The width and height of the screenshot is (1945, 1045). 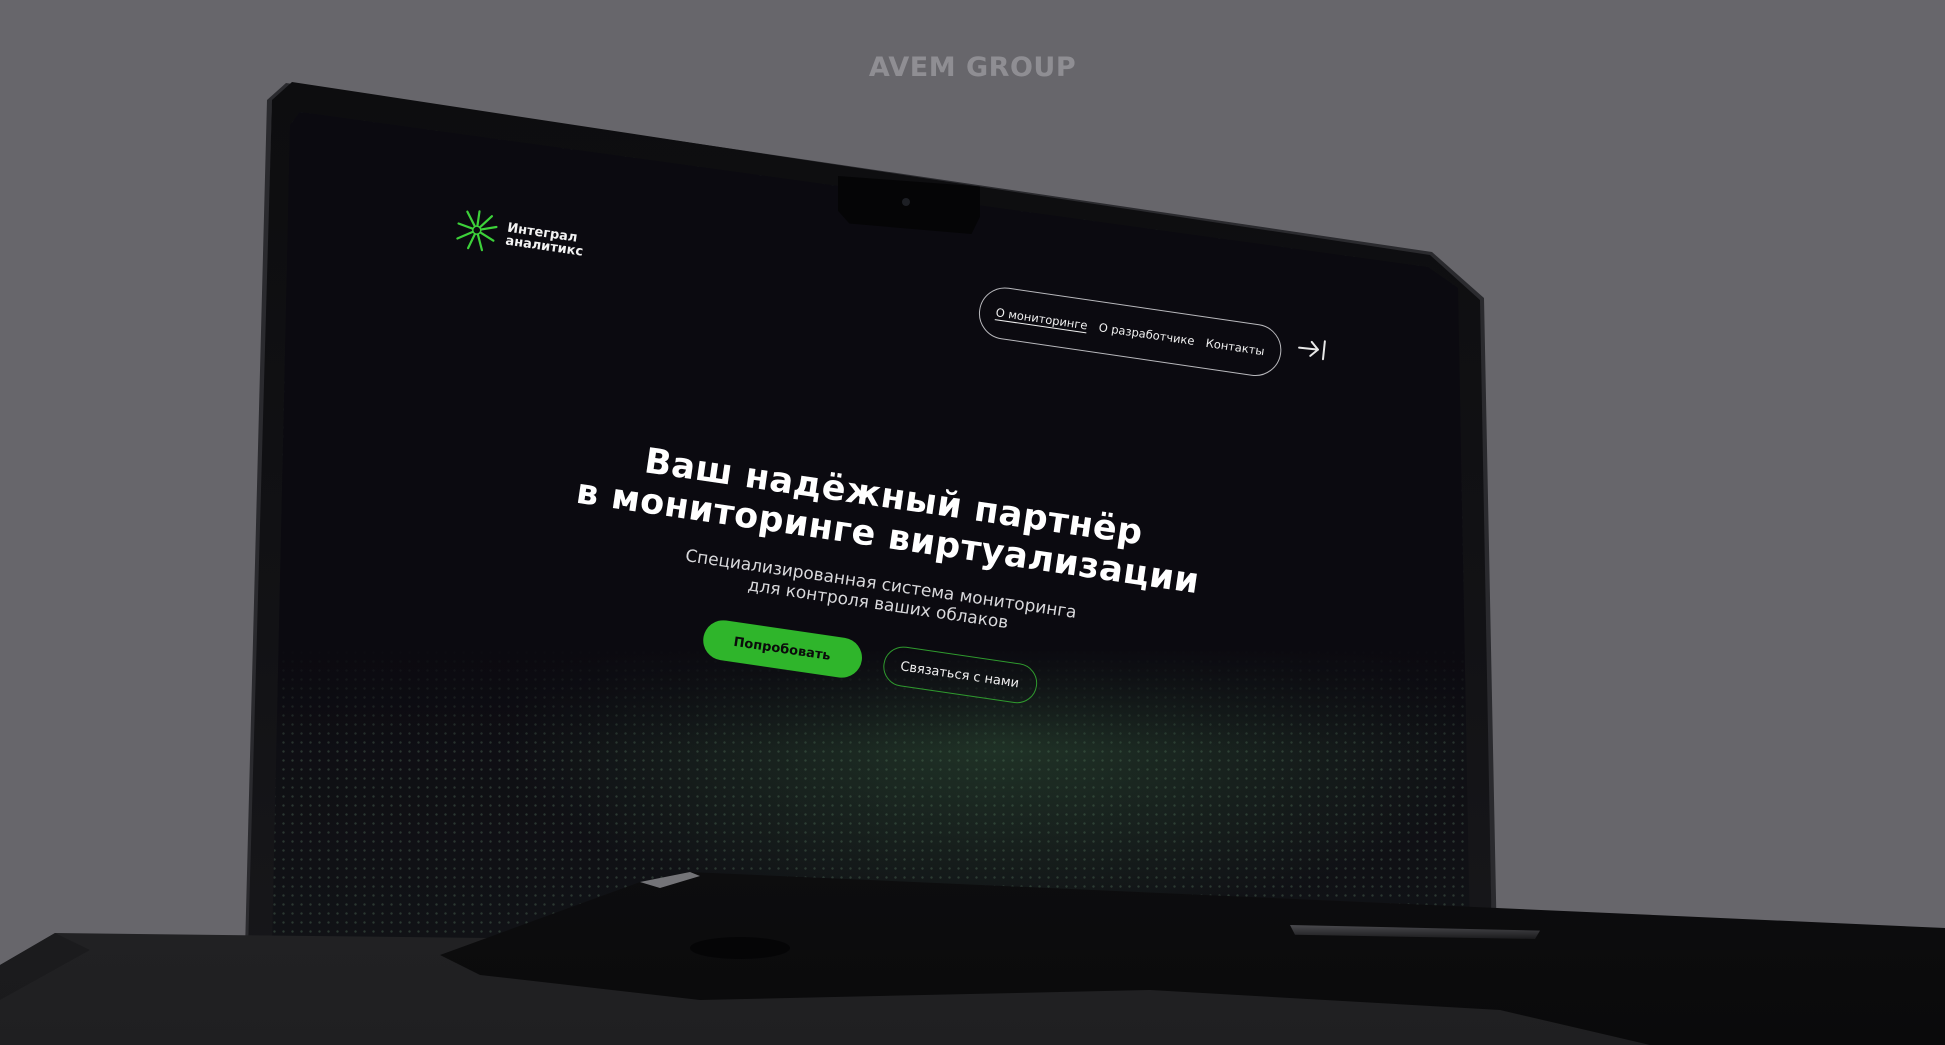 I want to click on laptop-foot, so click(x=740, y=948).